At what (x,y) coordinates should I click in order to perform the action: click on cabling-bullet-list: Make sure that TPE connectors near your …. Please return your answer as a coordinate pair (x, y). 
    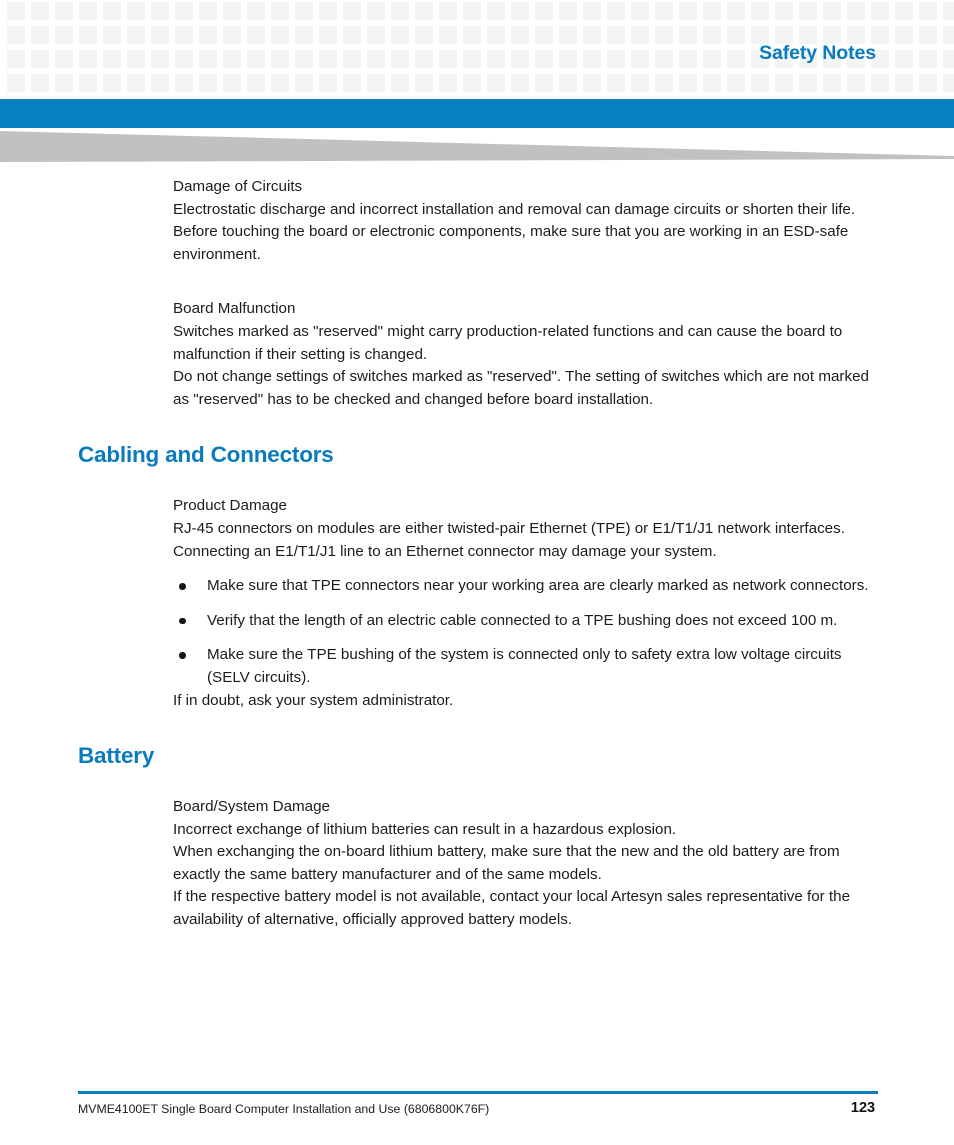
    Looking at the image, I should click on (477, 632).